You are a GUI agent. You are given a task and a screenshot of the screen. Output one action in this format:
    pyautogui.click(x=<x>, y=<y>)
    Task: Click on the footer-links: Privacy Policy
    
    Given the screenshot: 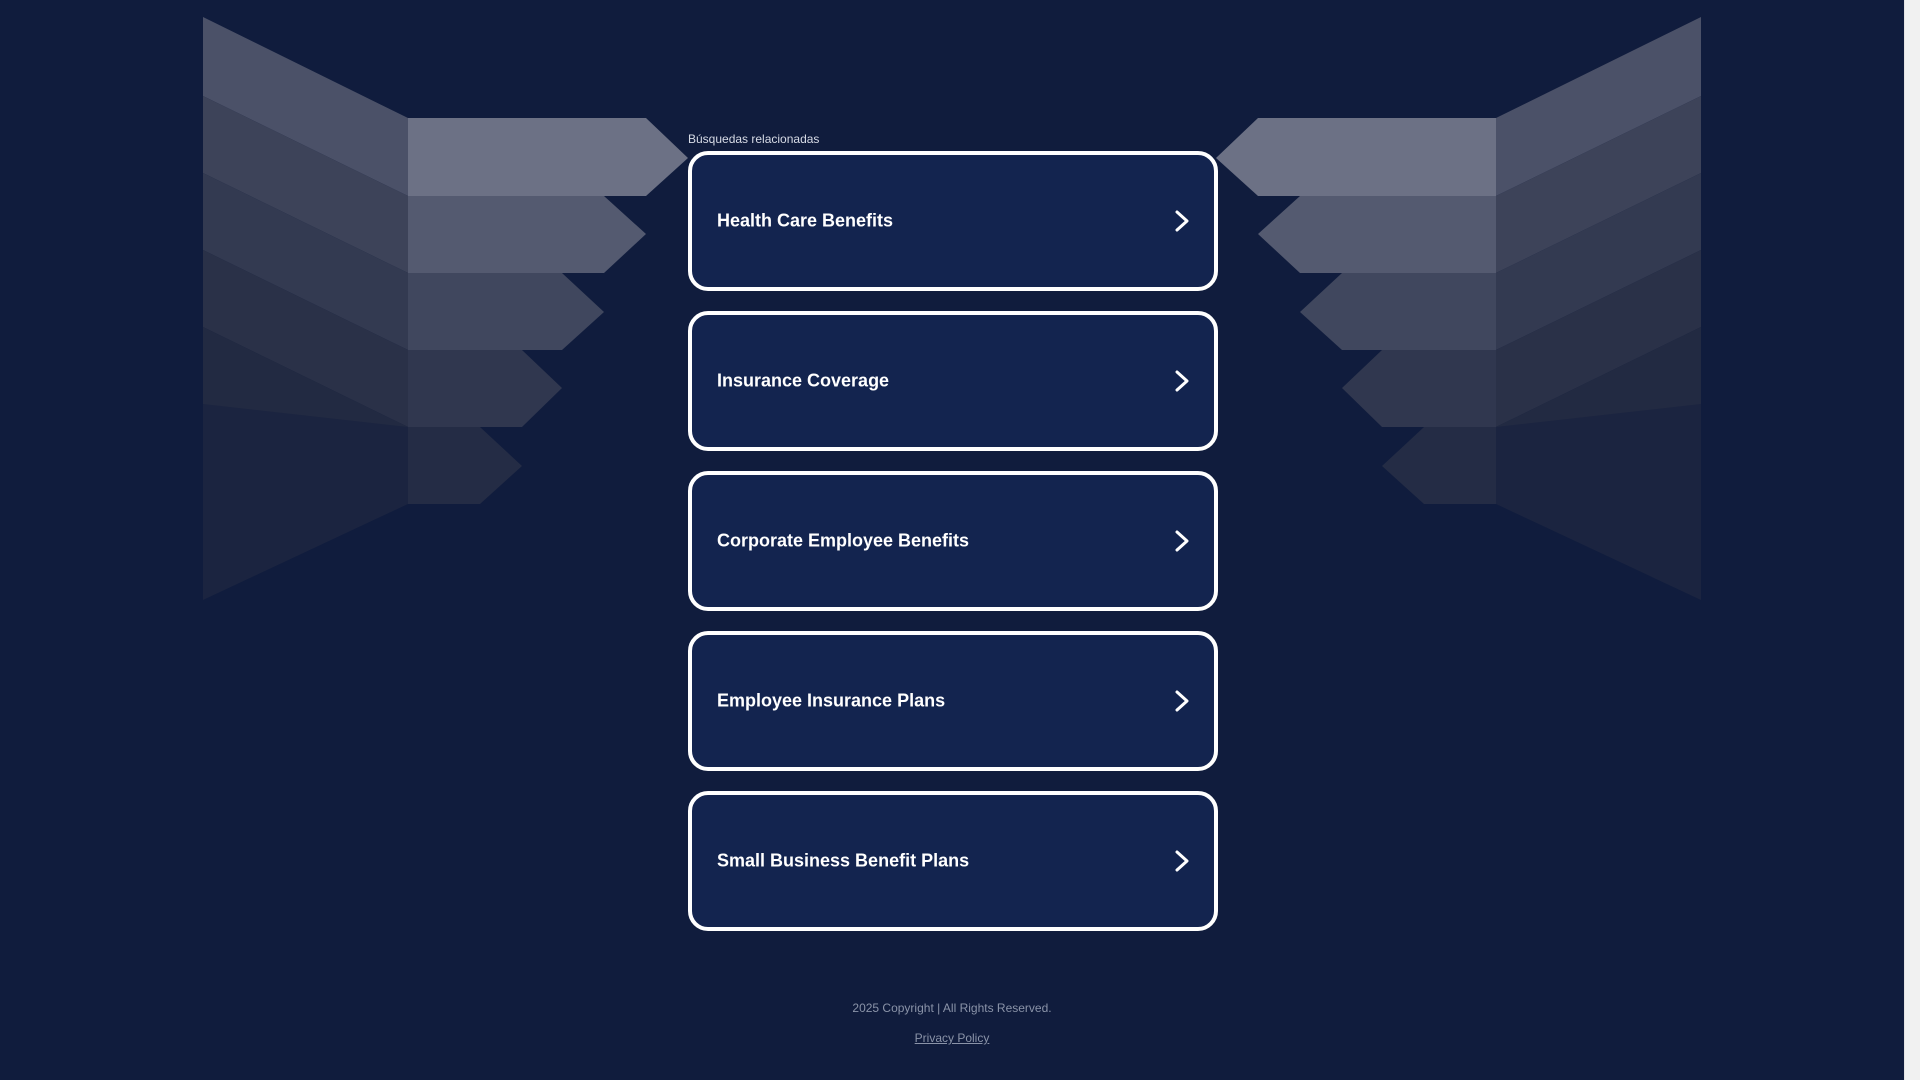 What is the action you would take?
    pyautogui.click(x=952, y=1038)
    